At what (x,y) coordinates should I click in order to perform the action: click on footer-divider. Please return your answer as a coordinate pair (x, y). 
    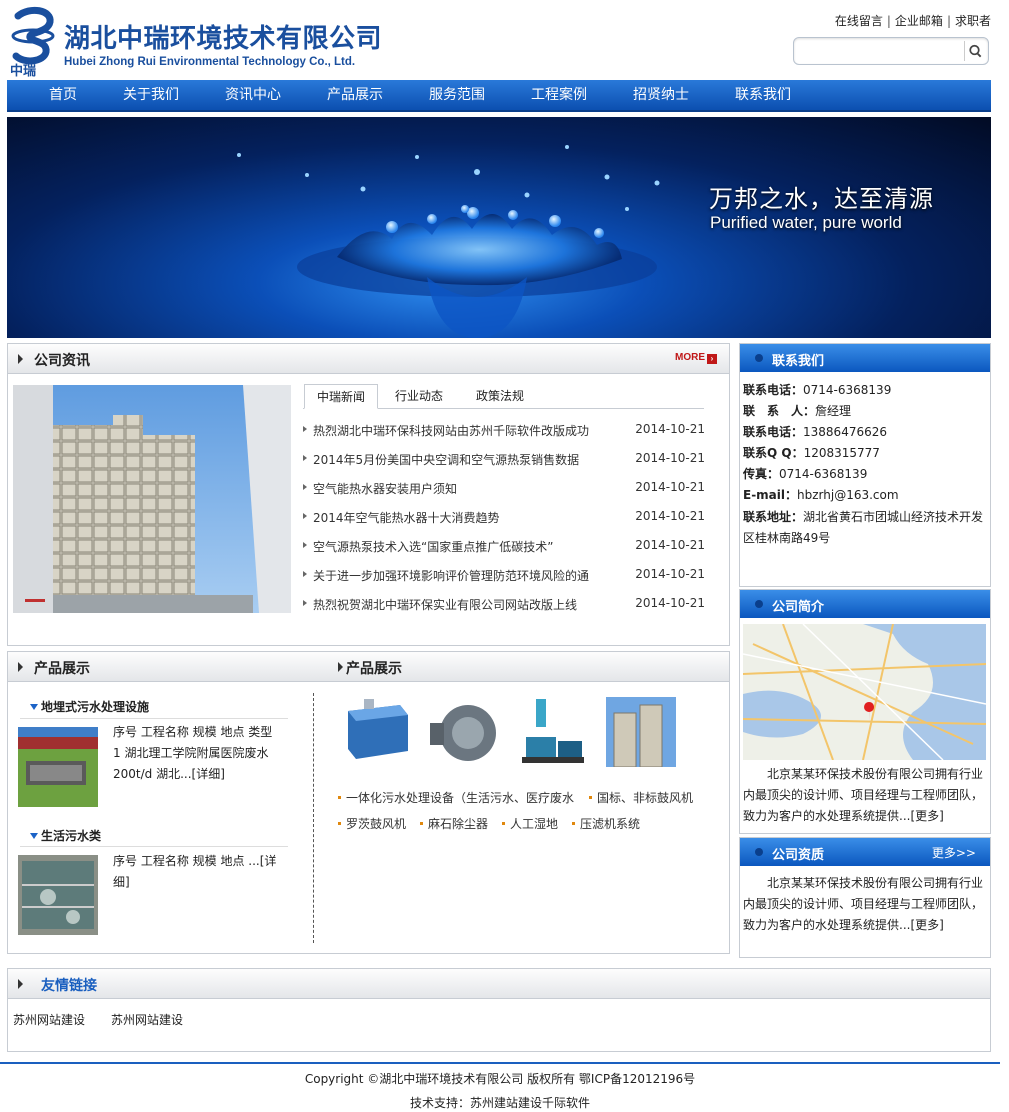
    Looking at the image, I should click on (500, 1063).